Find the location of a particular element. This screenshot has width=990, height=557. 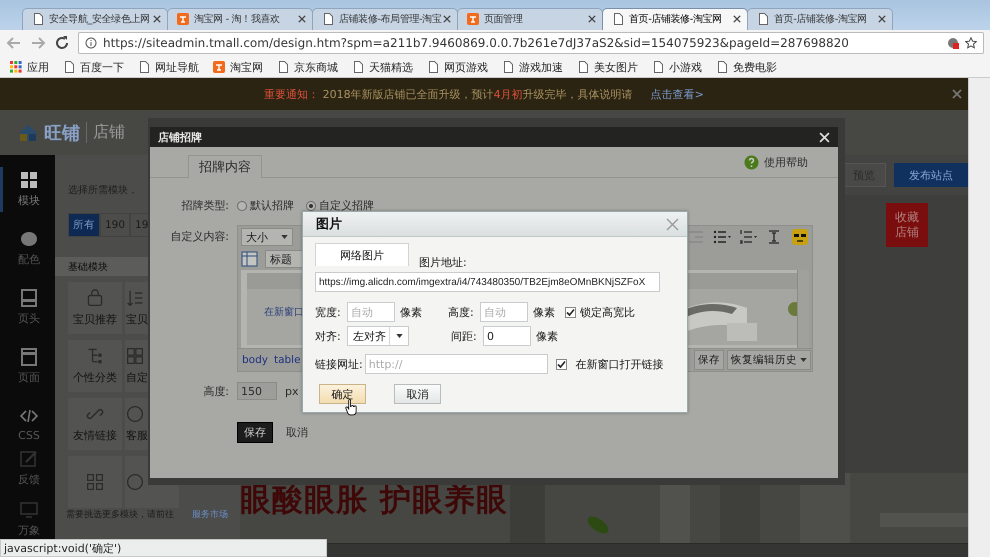

height-field: 150 is located at coordinates (257, 391).